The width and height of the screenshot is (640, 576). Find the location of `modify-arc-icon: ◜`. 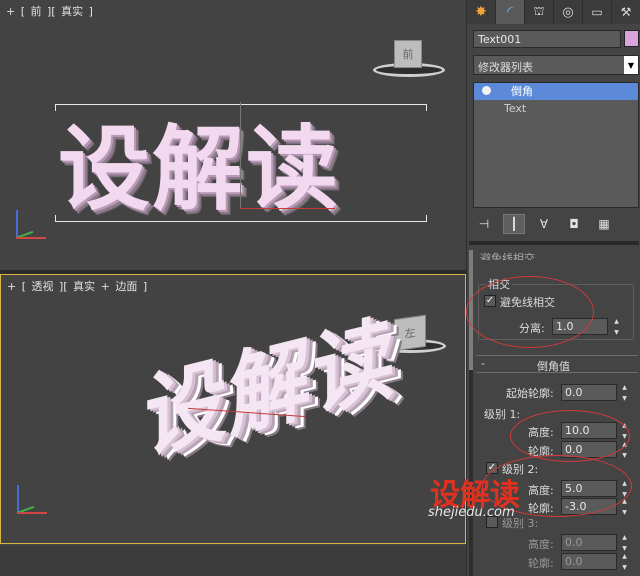

modify-arc-icon: ◜ is located at coordinates (510, 12).